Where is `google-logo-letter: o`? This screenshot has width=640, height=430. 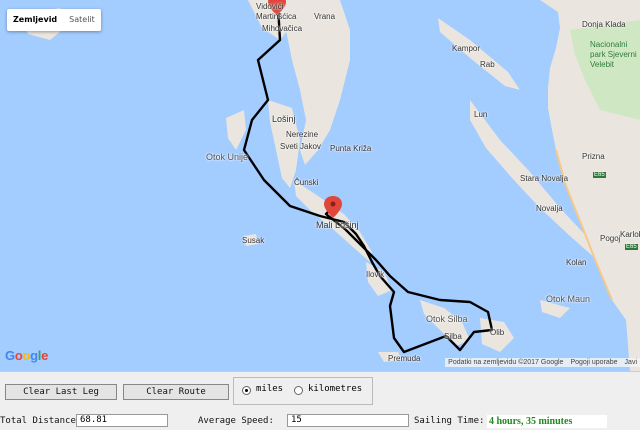
google-logo-letter: o is located at coordinates (26, 355).